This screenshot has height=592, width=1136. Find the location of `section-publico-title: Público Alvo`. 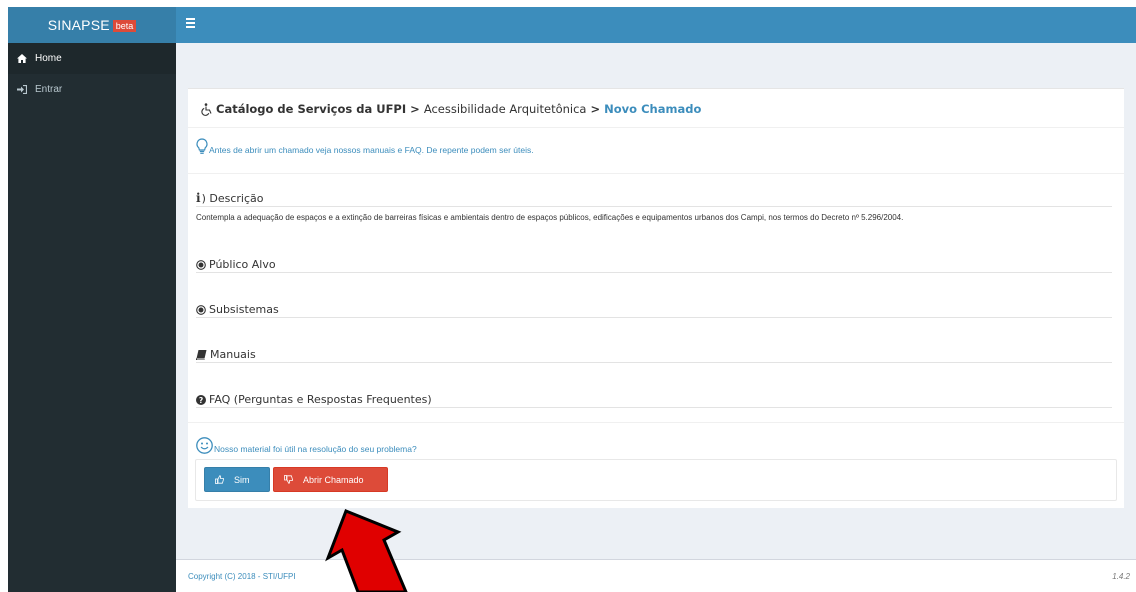

section-publico-title: Público Alvo is located at coordinates (242, 264).